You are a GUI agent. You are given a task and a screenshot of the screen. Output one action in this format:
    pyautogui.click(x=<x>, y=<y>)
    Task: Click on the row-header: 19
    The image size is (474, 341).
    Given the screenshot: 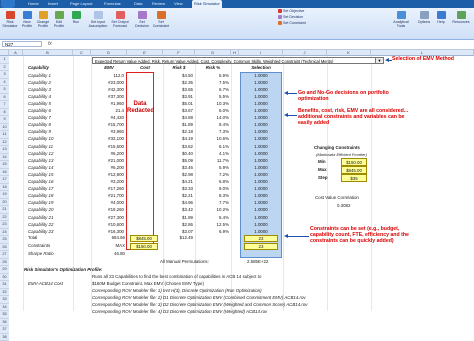 What is the action you would take?
    pyautogui.click(x=4, y=195)
    